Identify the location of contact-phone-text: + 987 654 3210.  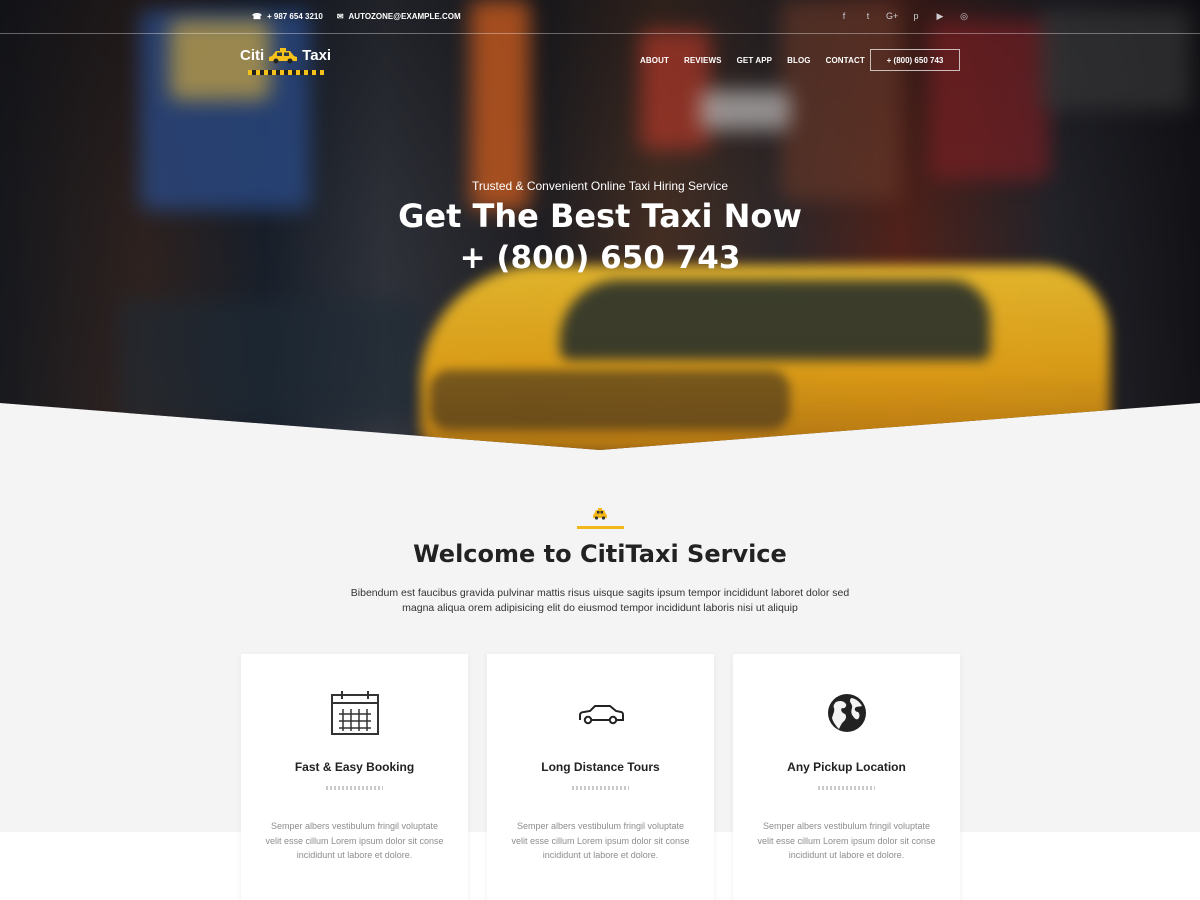
(294, 16).